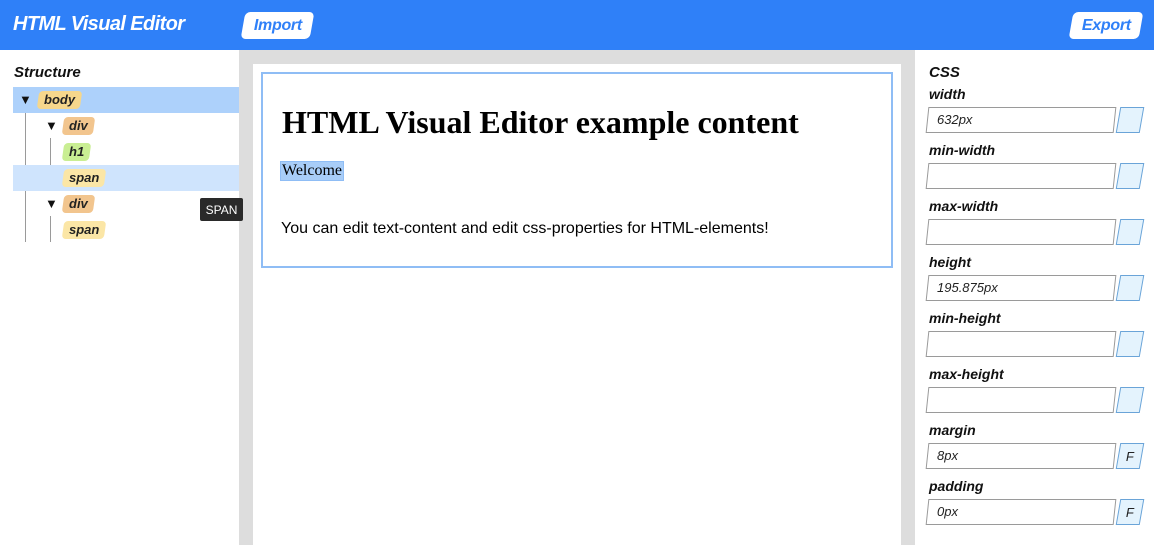 This screenshot has height=545, width=1154. I want to click on css-button-min-width, so click(1130, 176).